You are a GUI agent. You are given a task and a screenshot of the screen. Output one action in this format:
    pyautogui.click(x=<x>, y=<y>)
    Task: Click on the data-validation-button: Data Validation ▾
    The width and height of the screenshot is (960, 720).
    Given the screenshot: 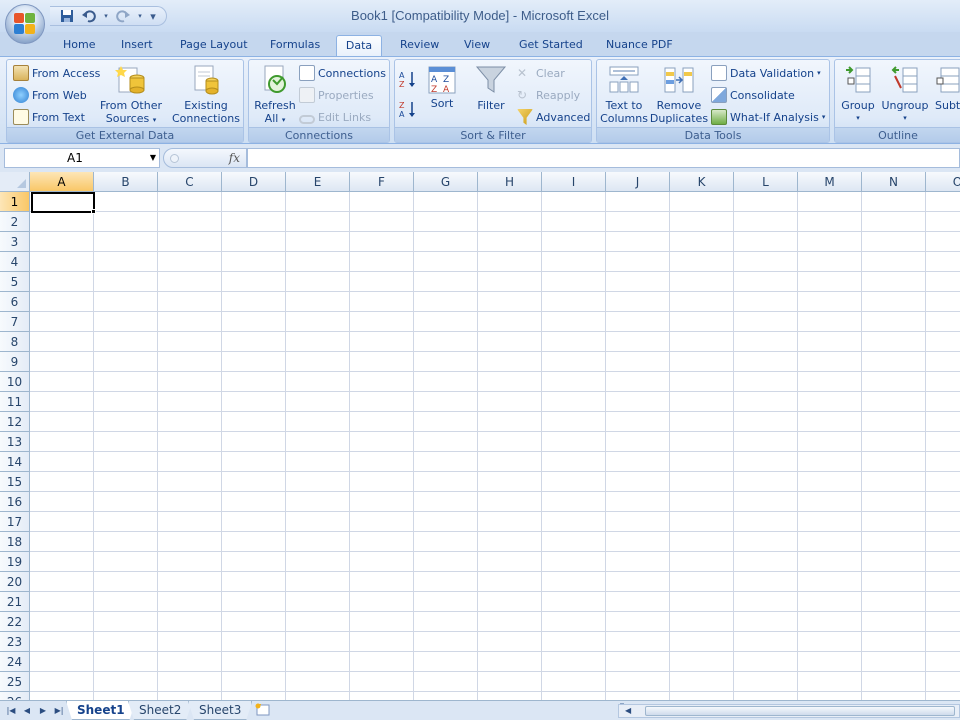 What is the action you would take?
    pyautogui.click(x=766, y=73)
    